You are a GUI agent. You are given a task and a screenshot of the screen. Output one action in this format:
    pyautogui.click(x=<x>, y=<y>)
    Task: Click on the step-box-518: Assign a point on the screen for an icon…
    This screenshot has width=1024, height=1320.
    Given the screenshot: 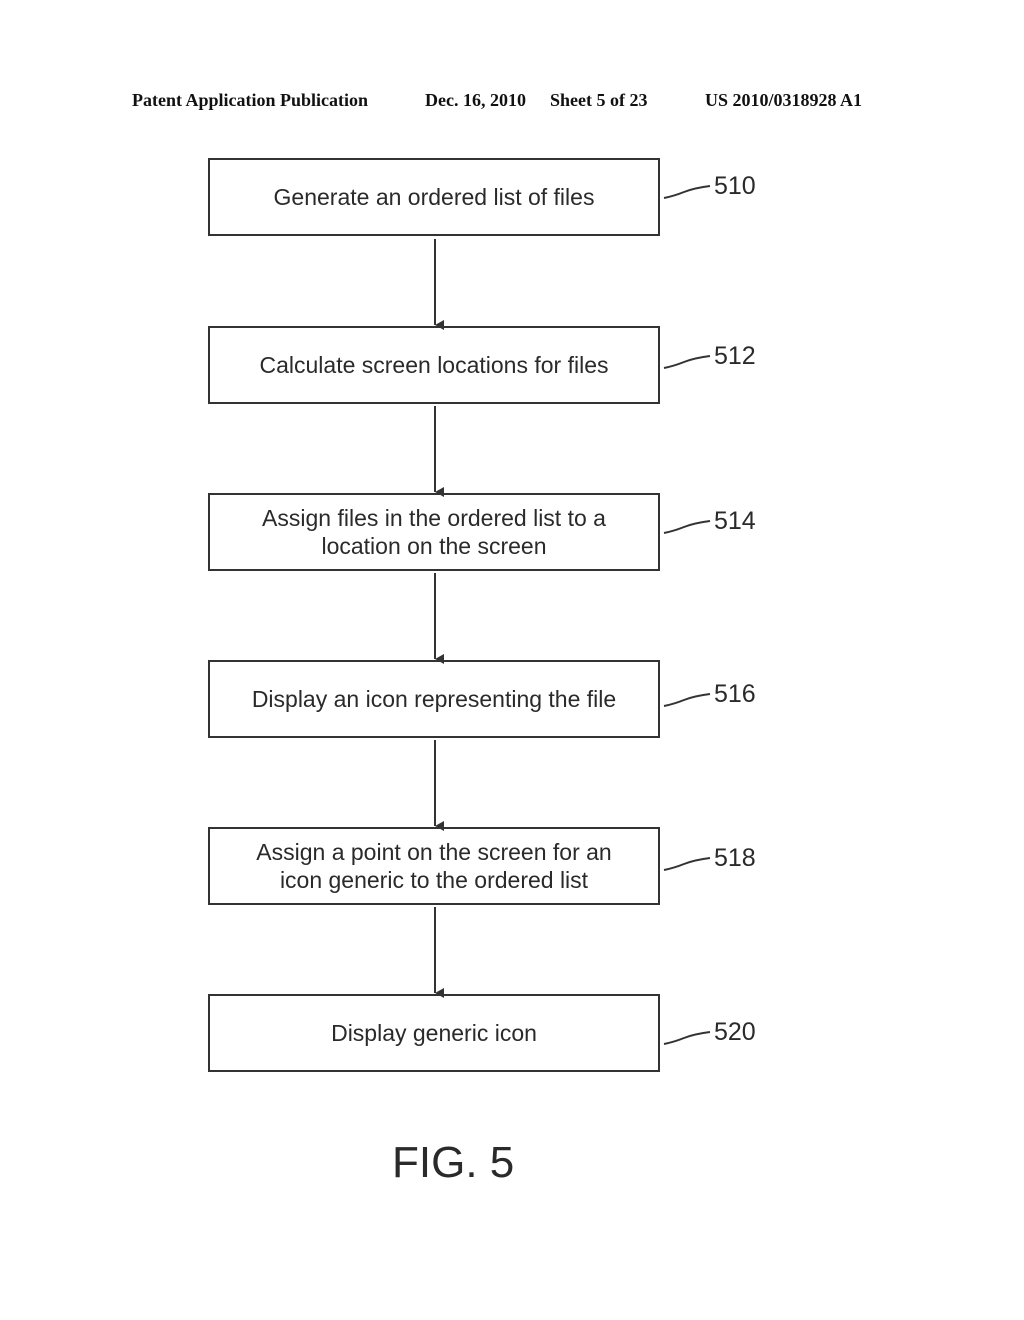 What is the action you would take?
    pyautogui.click(x=434, y=866)
    